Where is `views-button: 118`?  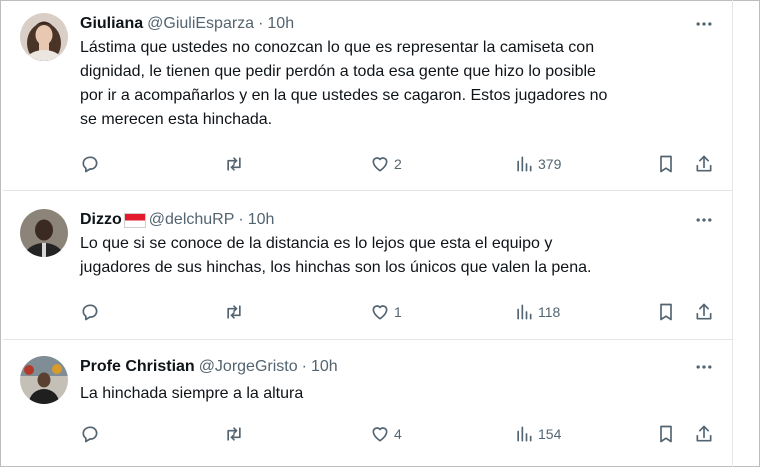
views-button: 118 is located at coordinates (537, 312).